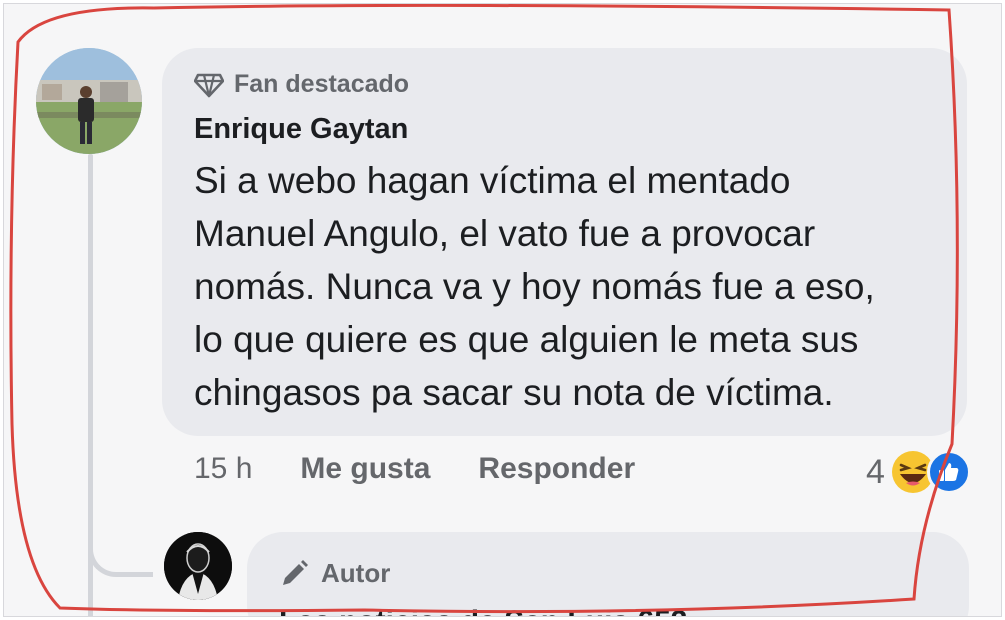 The height and width of the screenshot is (620, 1005). Describe the element at coordinates (514, 392) in the screenshot. I see `comment-text-line: chingasos pa sacar su nota de víctima.` at that location.